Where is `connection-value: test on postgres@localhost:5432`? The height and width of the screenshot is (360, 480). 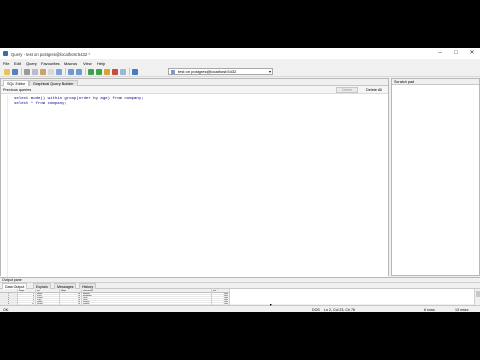
connection-value: test on postgres@localhost:5432 is located at coordinates (207, 71).